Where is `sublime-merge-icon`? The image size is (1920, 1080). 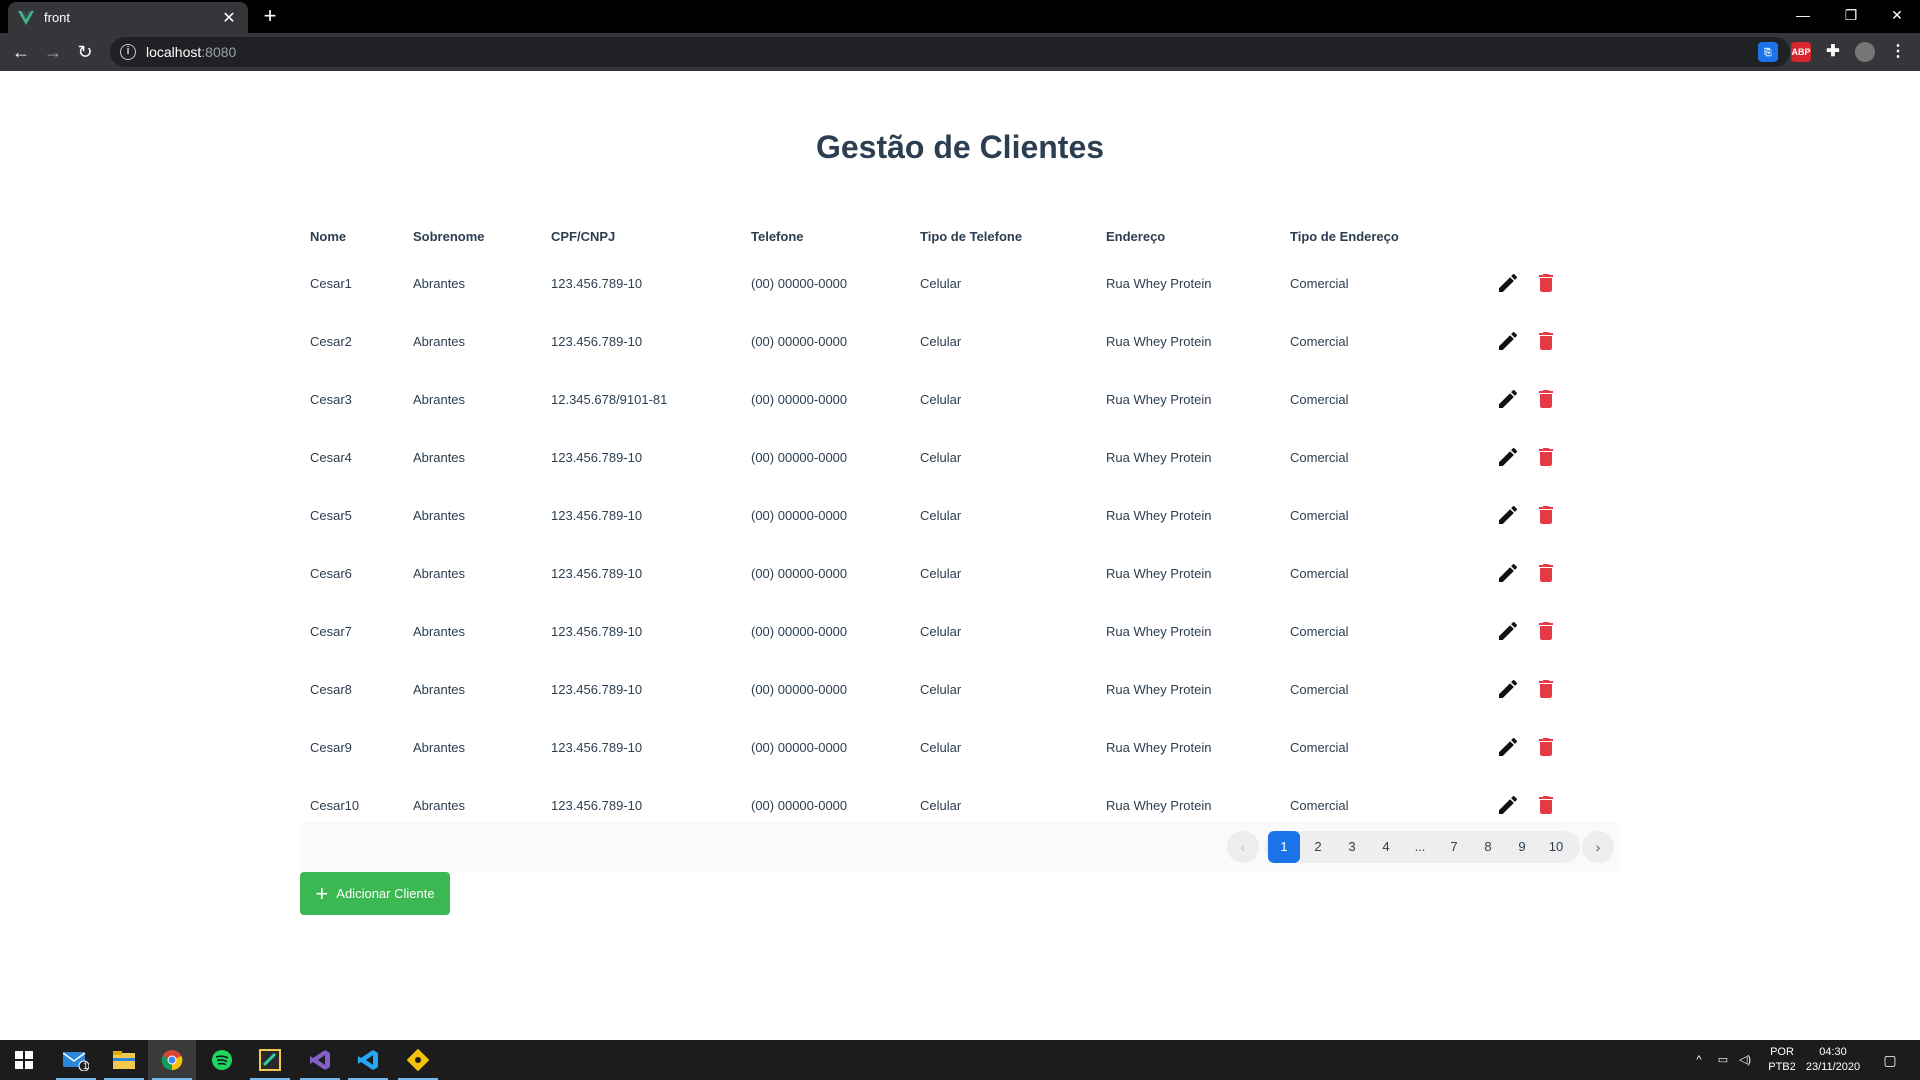
sublime-merge-icon is located at coordinates (270, 1060).